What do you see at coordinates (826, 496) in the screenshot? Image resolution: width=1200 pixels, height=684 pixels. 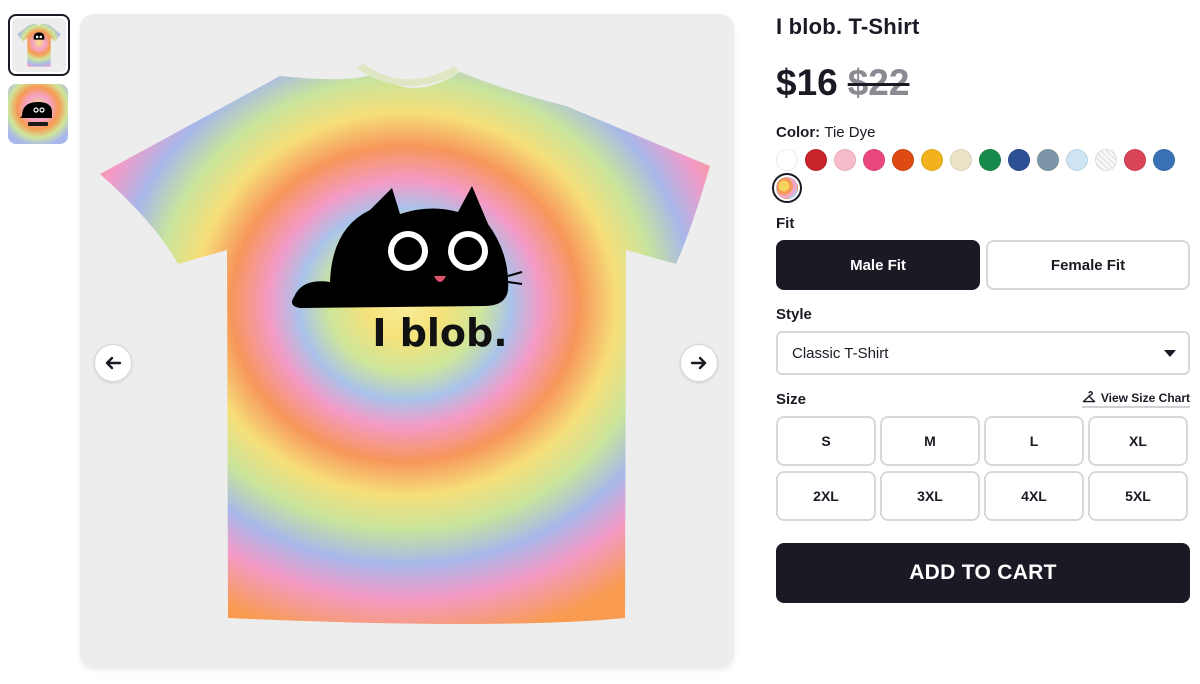 I see `size-option-2xl: 2XL` at bounding box center [826, 496].